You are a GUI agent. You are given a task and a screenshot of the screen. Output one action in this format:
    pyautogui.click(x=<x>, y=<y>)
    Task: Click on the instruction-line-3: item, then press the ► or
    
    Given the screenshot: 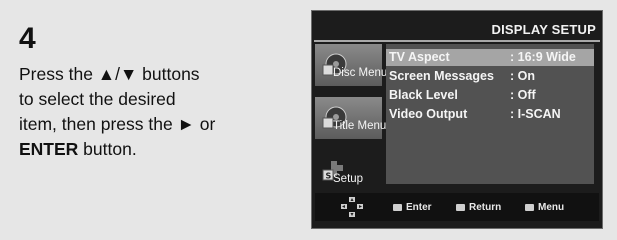 What is the action you would take?
    pyautogui.click(x=117, y=124)
    